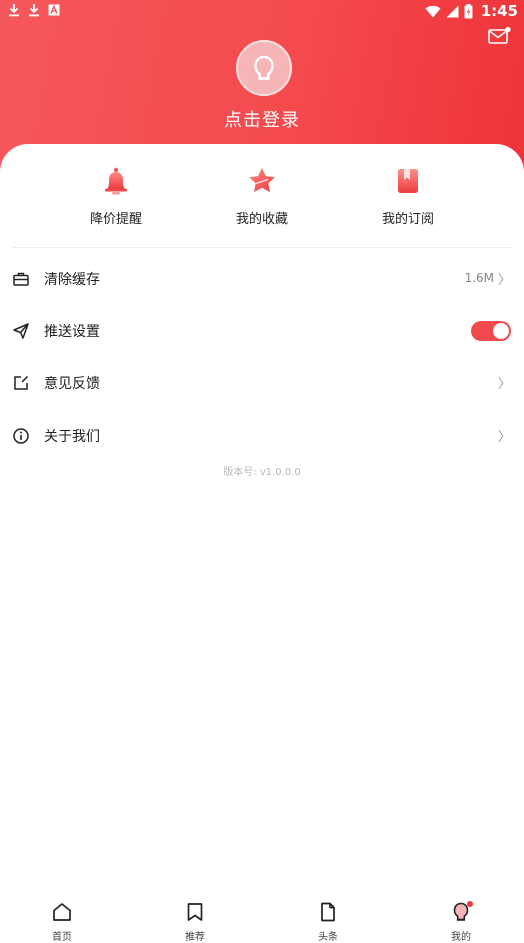  Describe the element at coordinates (72, 280) in the screenshot. I see `menu-label: 清除缓存` at that location.